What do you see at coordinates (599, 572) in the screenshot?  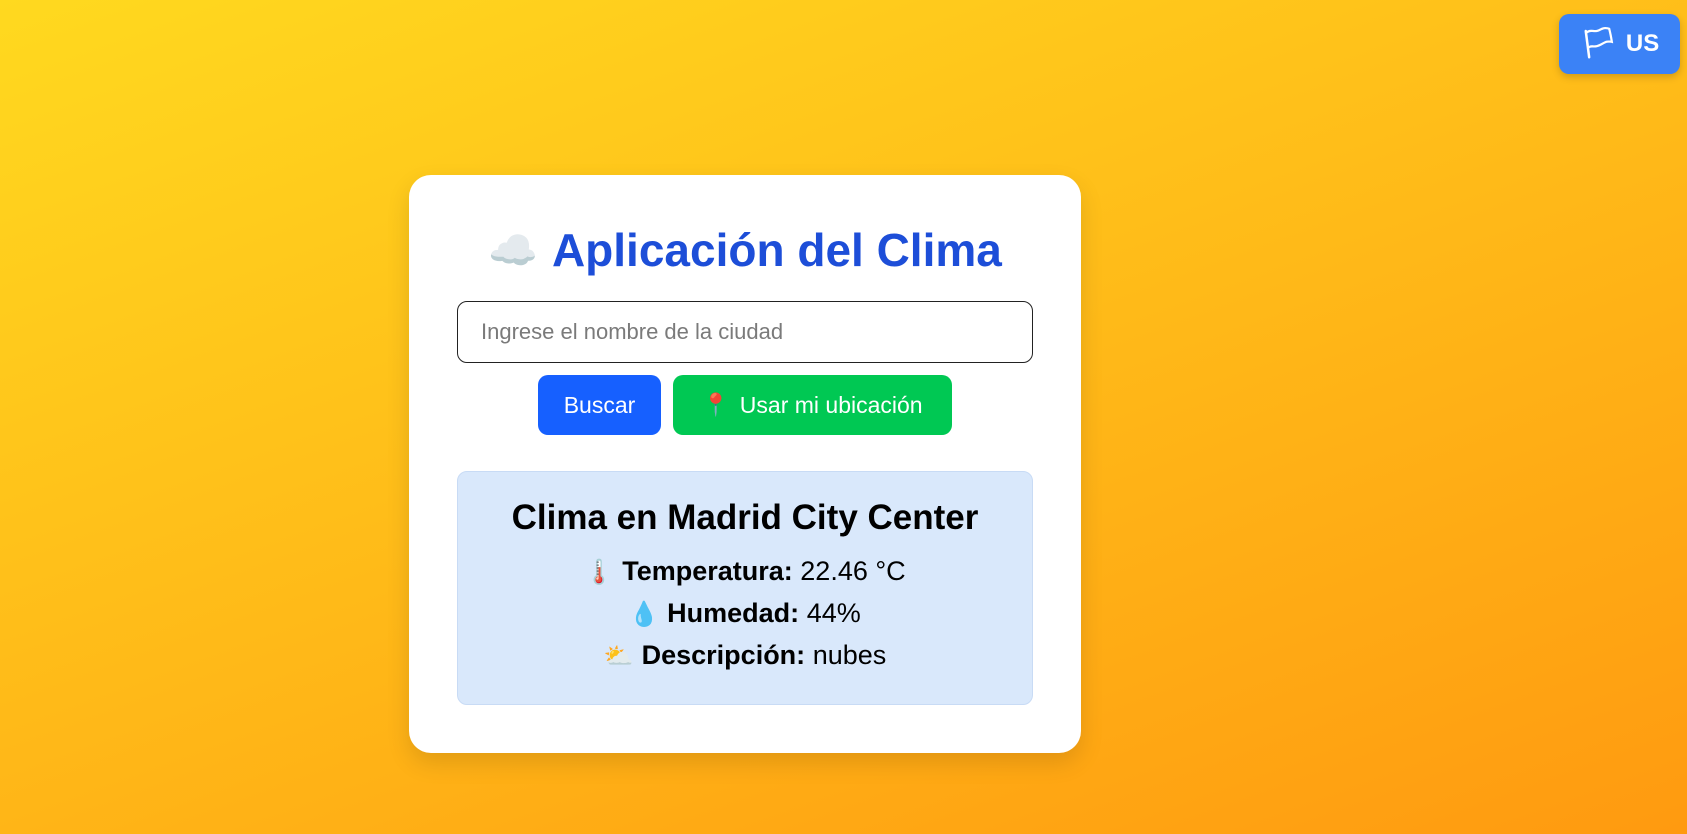 I see `thermometer-icon: 🌡️` at bounding box center [599, 572].